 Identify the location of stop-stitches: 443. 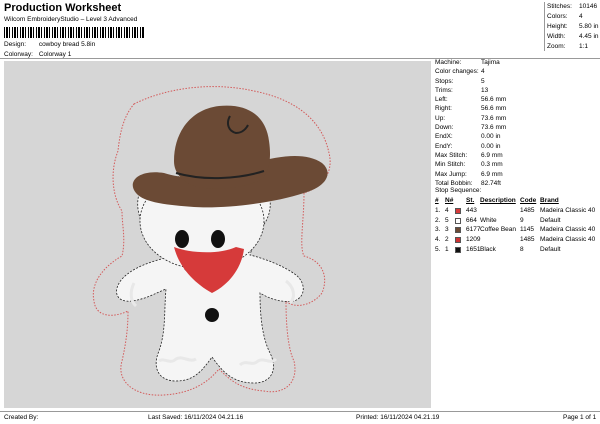
(471, 210).